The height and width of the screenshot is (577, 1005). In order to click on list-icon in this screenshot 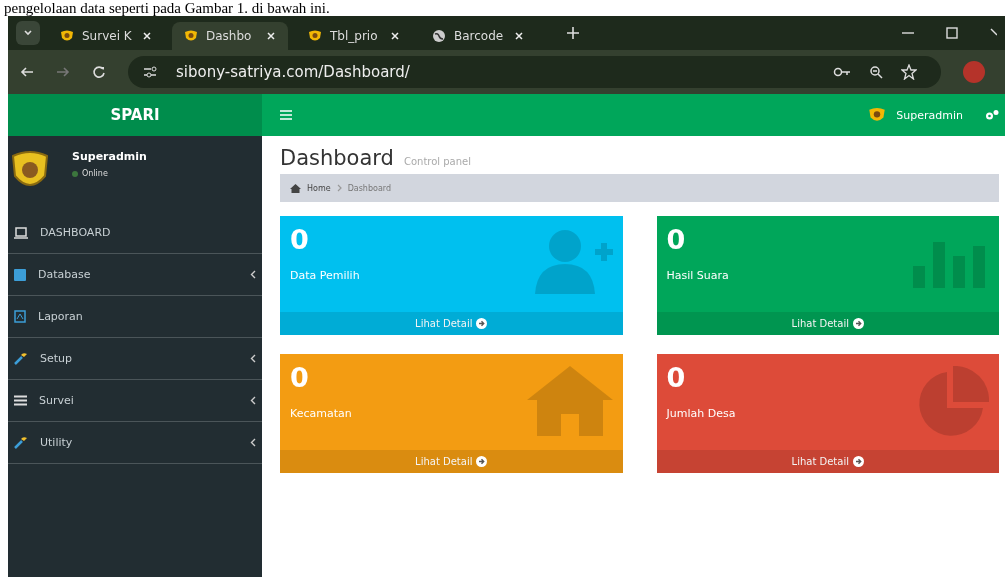, I will do `click(20, 400)`.